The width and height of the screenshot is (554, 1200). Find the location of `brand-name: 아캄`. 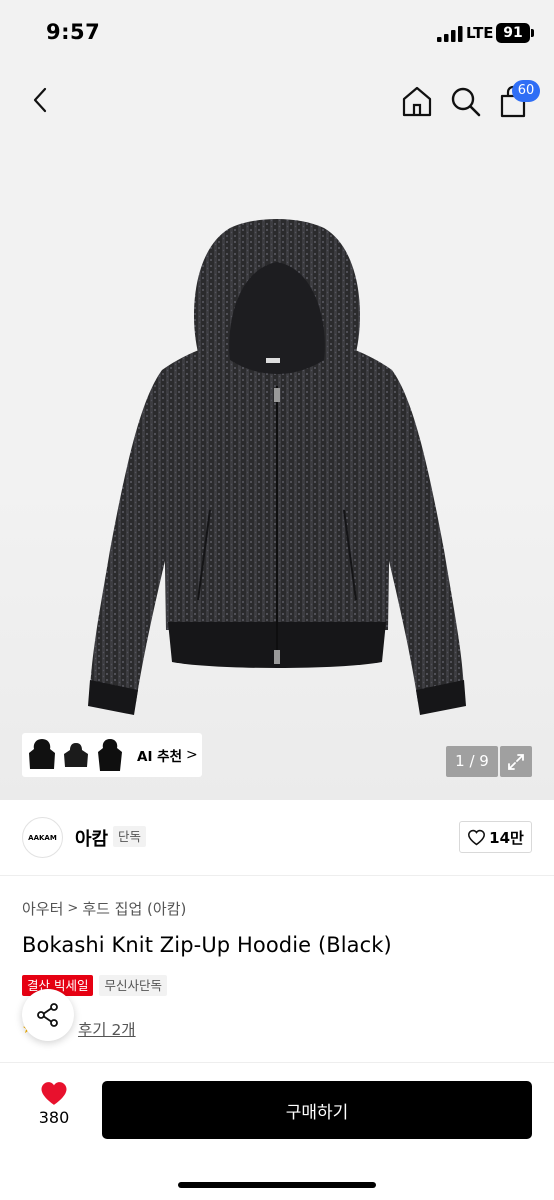

brand-name: 아캄 is located at coordinates (91, 838).